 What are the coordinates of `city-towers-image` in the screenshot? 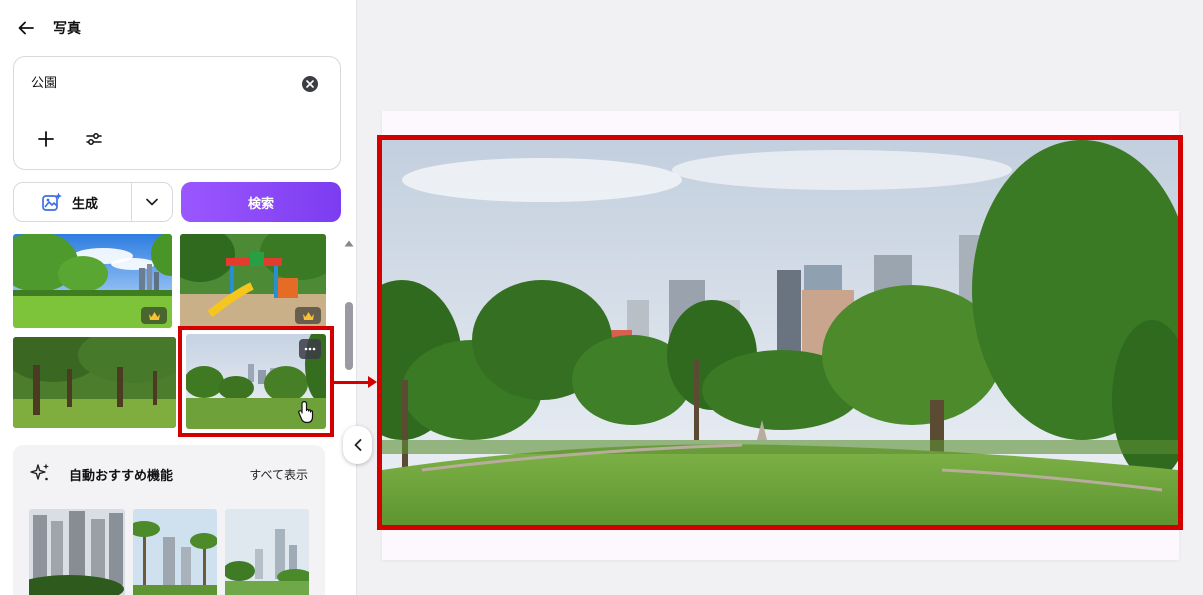 It's located at (77, 552).